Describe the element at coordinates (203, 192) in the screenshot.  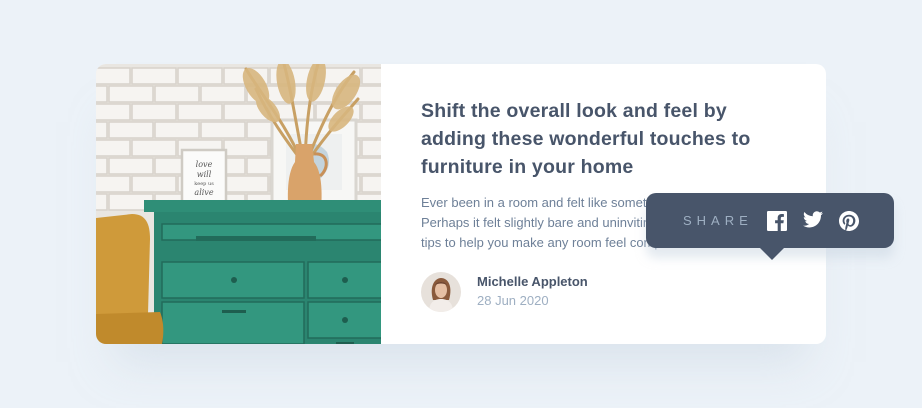
I see `frame-text-line-4: alive` at that location.